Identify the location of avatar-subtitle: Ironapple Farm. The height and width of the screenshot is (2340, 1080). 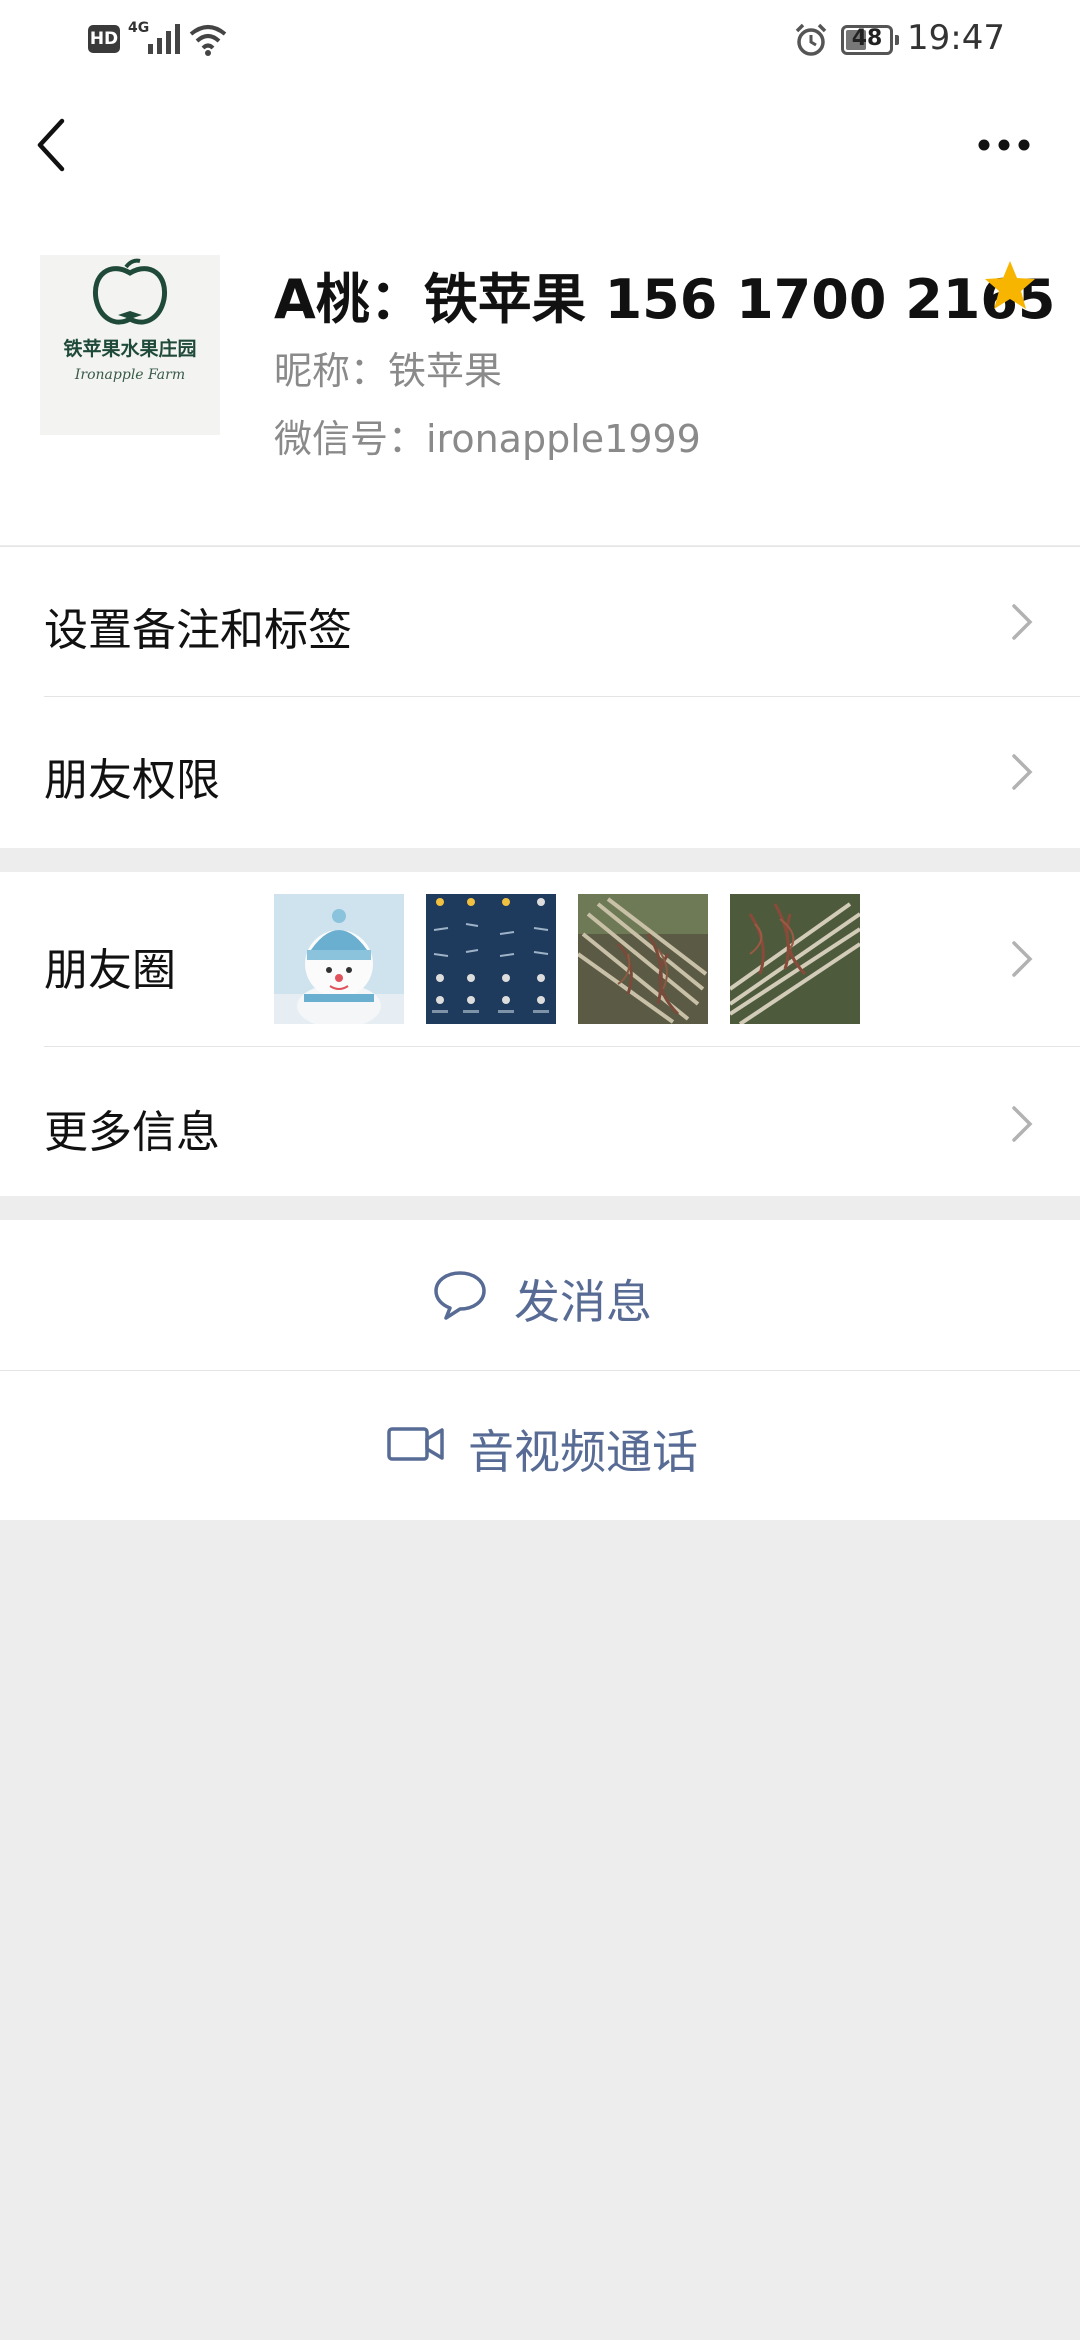
(129, 375).